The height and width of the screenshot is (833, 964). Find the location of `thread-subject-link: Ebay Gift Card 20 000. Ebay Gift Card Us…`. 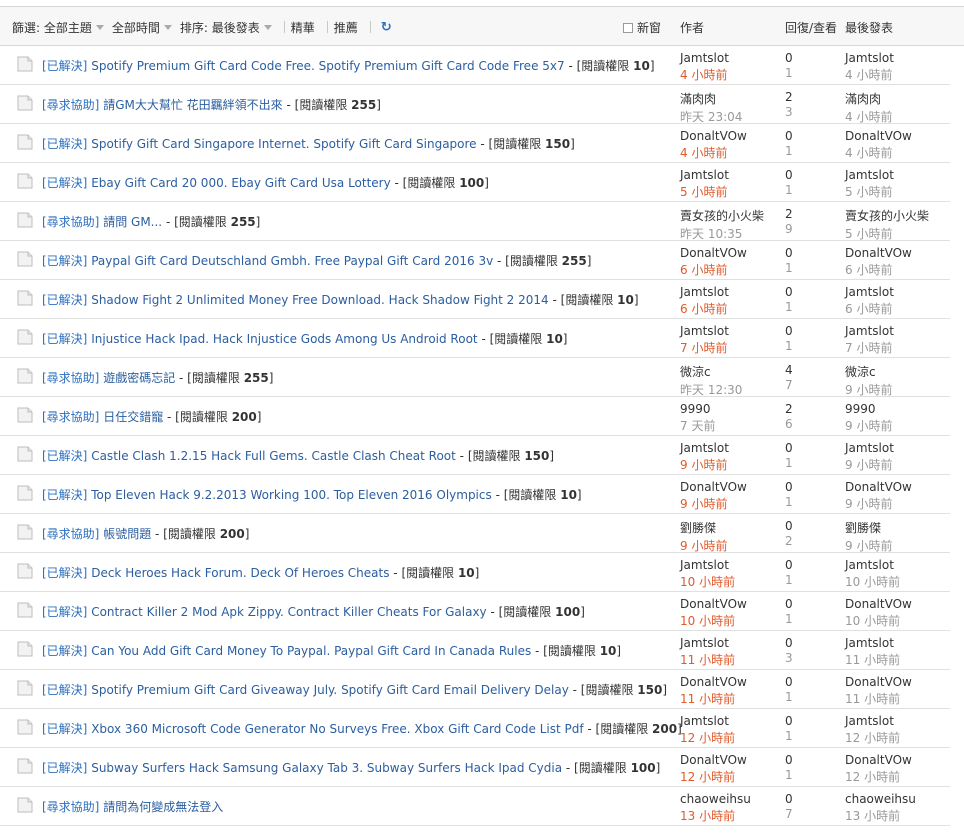

thread-subject-link: Ebay Gift Card 20 000. Ebay Gift Card Us… is located at coordinates (241, 183).